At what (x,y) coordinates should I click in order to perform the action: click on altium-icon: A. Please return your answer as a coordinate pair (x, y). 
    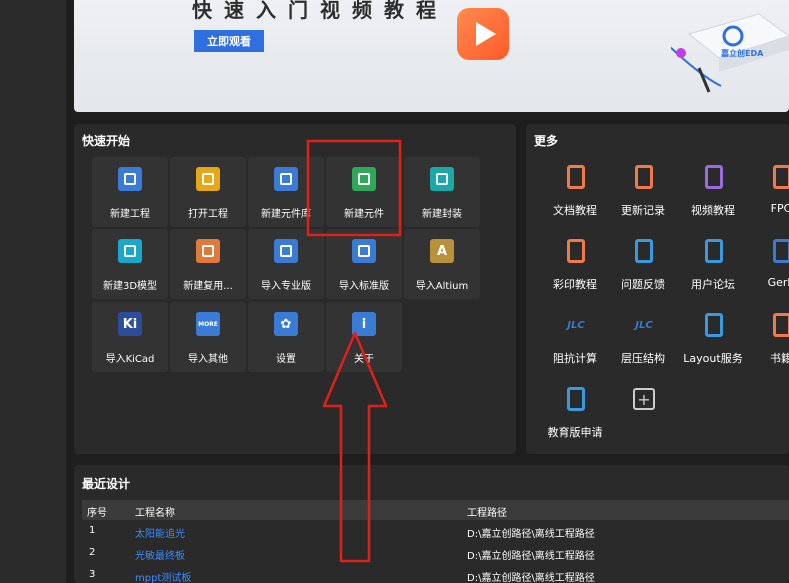
    Looking at the image, I should click on (442, 251).